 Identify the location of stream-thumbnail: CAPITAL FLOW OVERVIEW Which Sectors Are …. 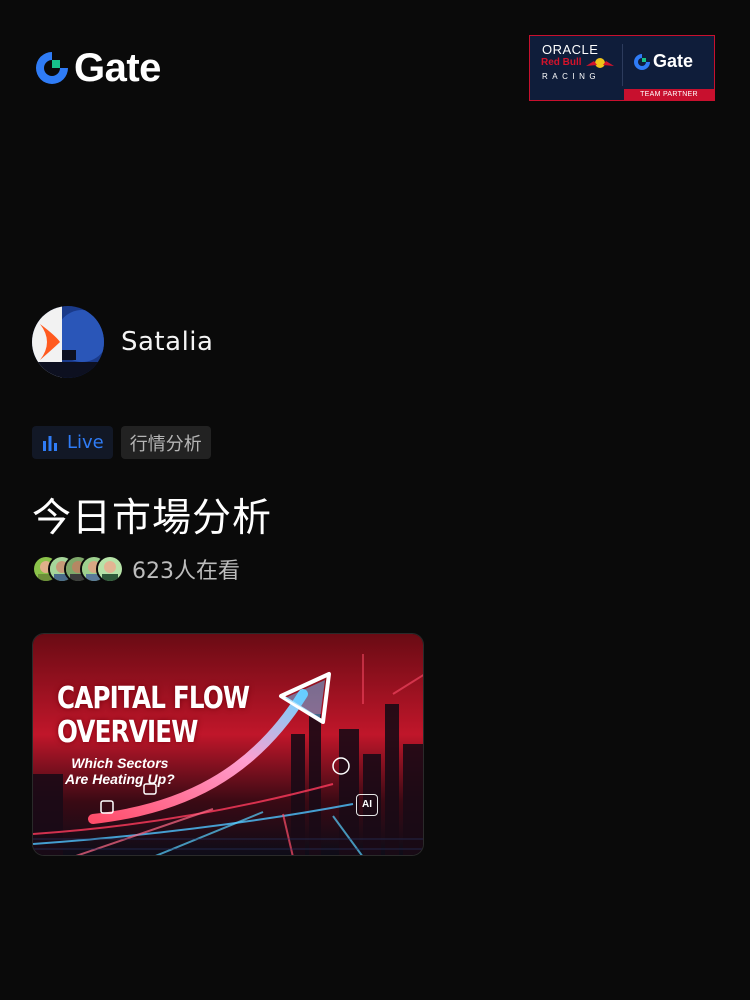
(228, 744).